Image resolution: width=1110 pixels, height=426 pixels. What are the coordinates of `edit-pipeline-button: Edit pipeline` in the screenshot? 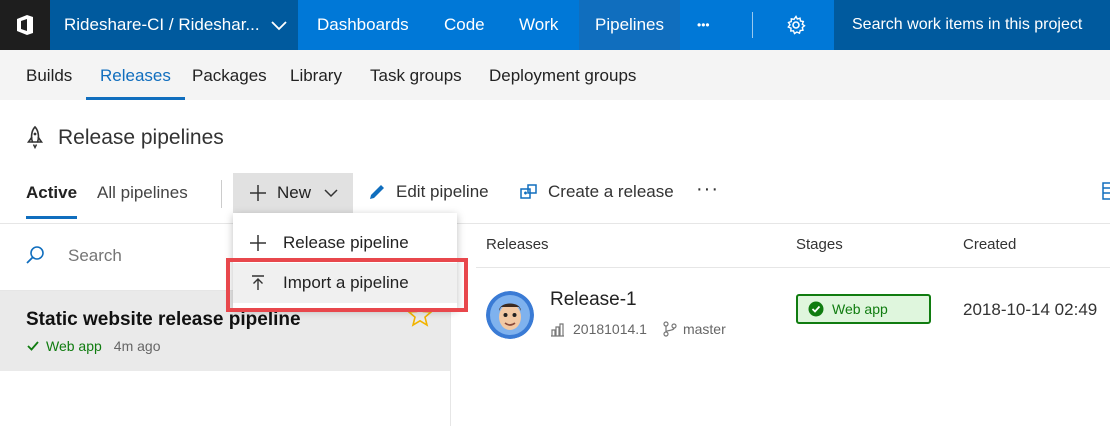 It's located at (428, 192).